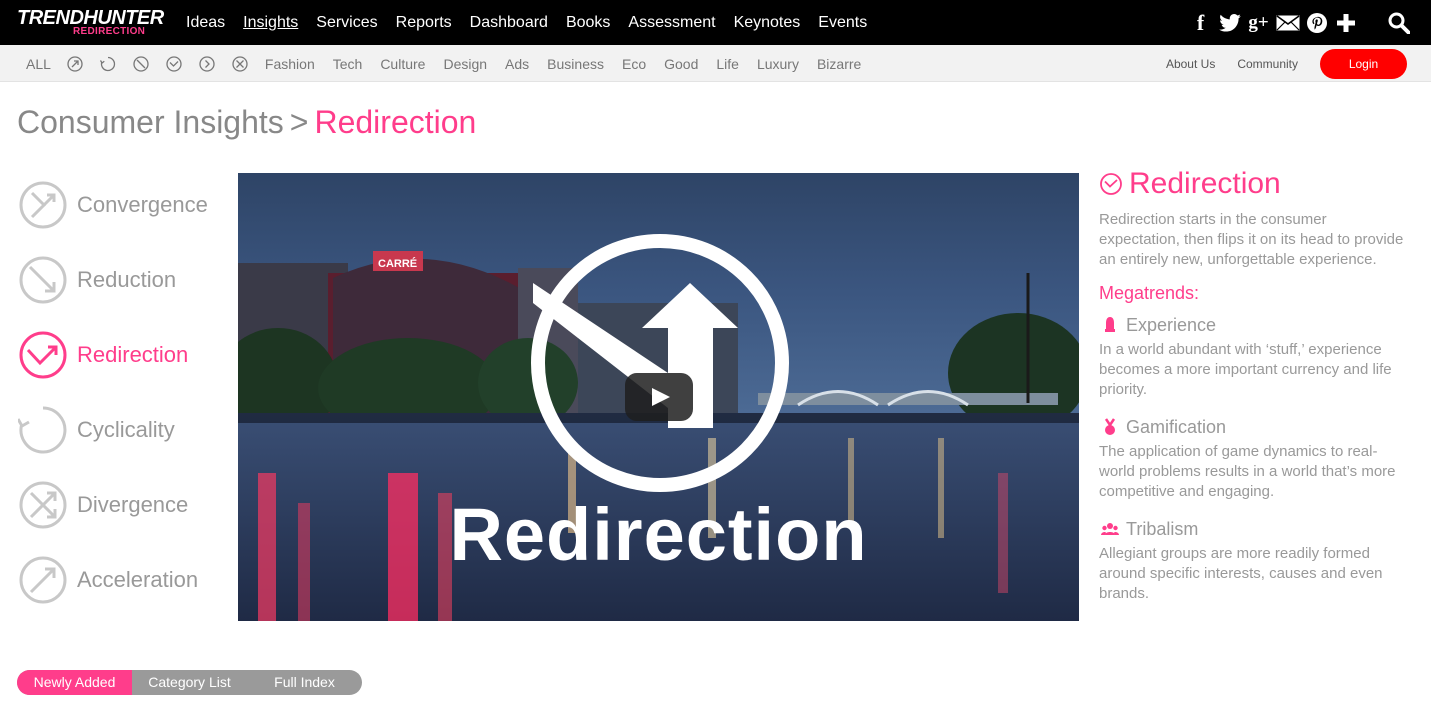 The image size is (1431, 706). I want to click on category-life: Life, so click(727, 64).